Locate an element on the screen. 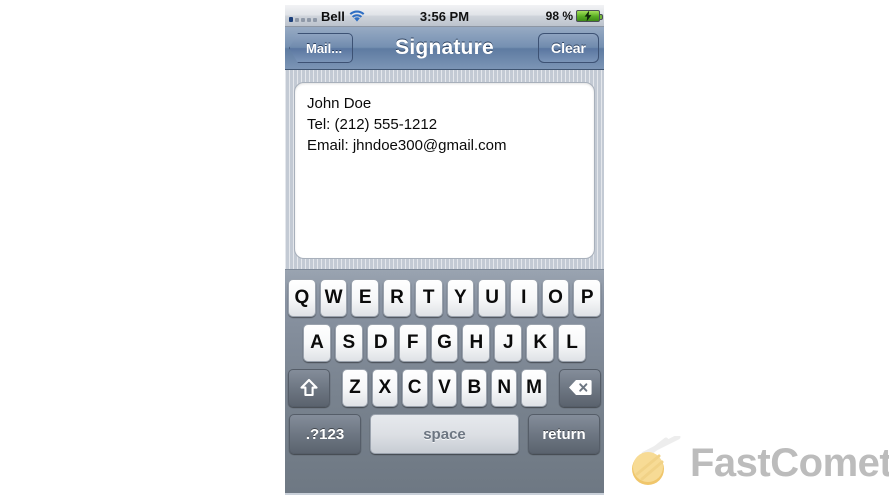 This screenshot has width=889, height=500. key-g: G is located at coordinates (444, 342).